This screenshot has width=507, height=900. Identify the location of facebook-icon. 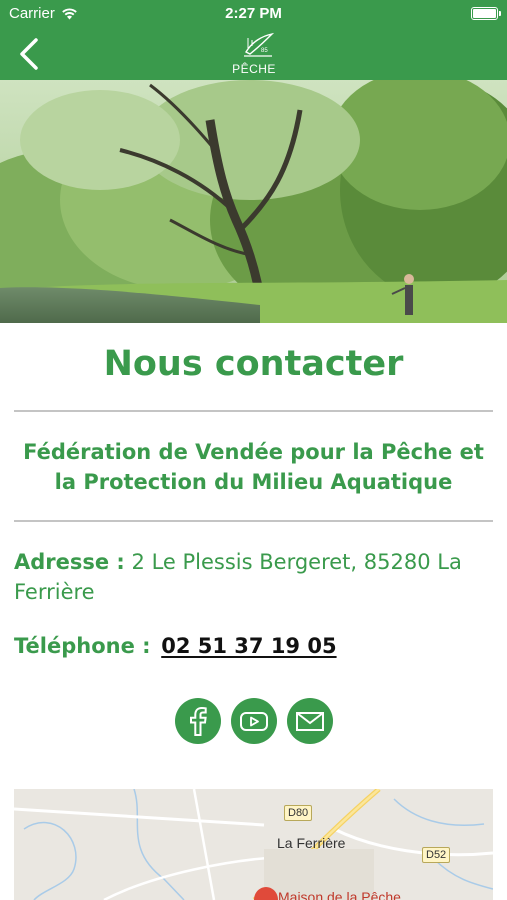
(198, 721).